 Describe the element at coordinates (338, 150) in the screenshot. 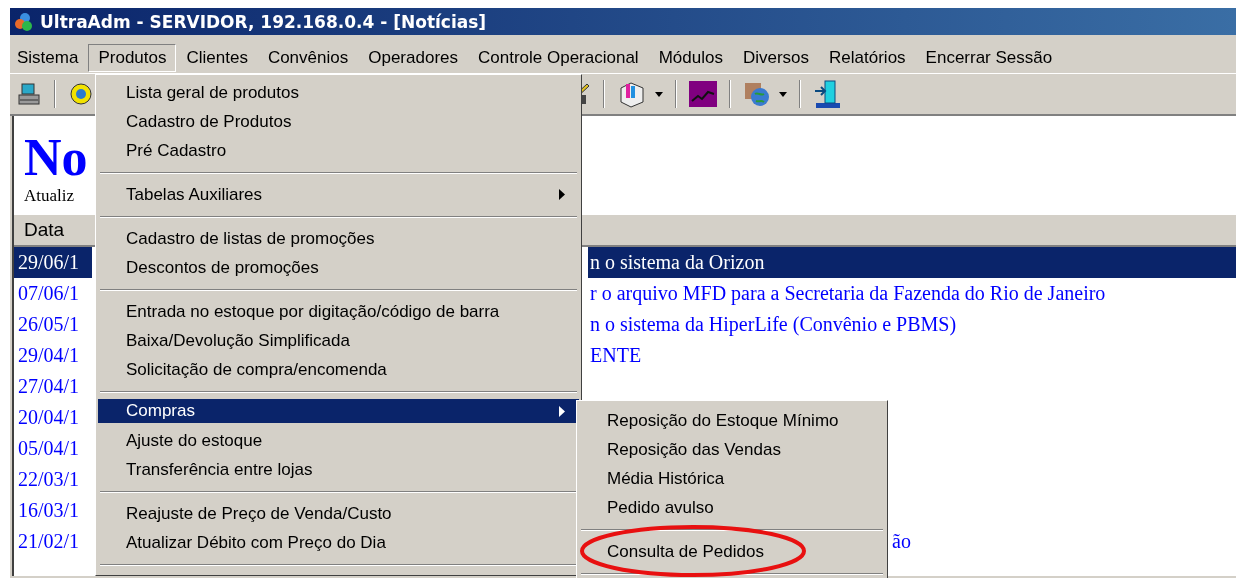

I see `menu-item: Pré Cadastro` at that location.